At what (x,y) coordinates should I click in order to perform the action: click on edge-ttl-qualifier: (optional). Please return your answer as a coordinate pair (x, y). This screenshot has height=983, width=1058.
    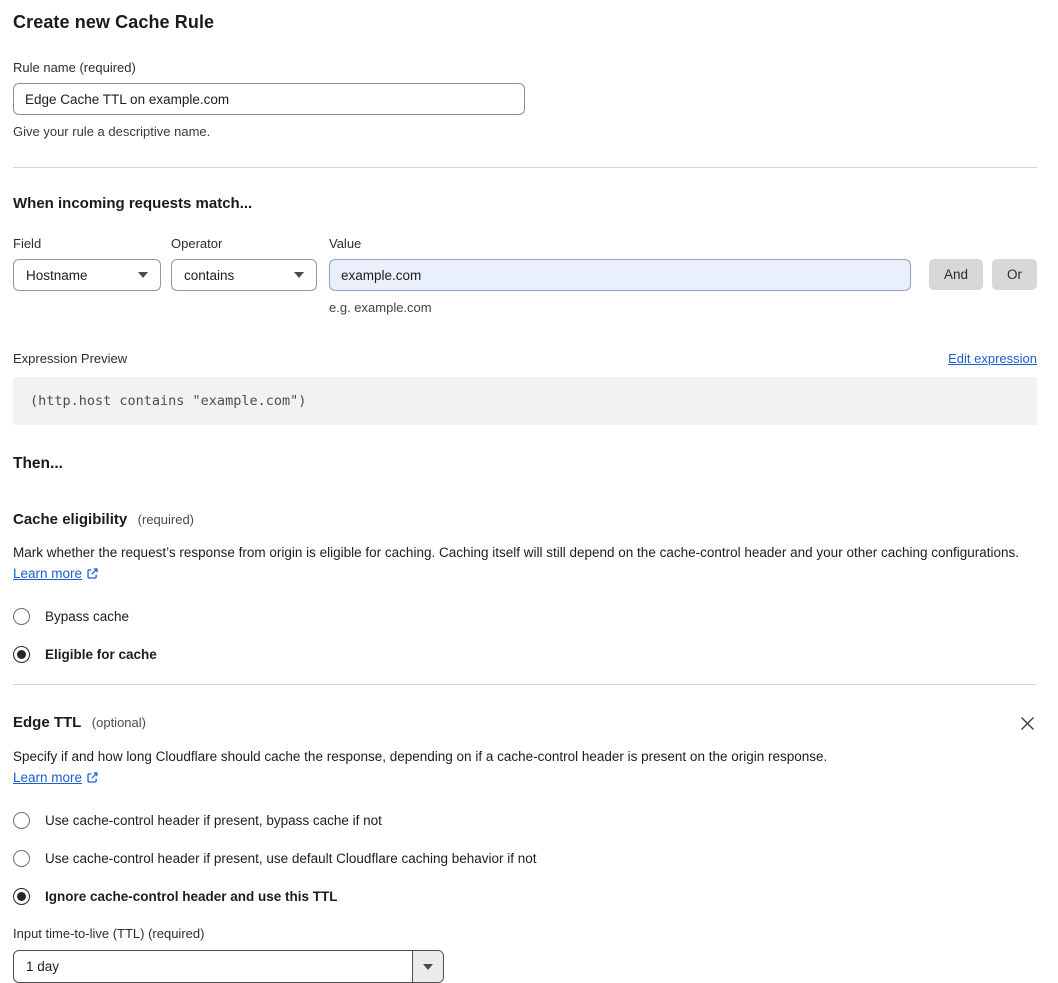
    Looking at the image, I should click on (118, 722).